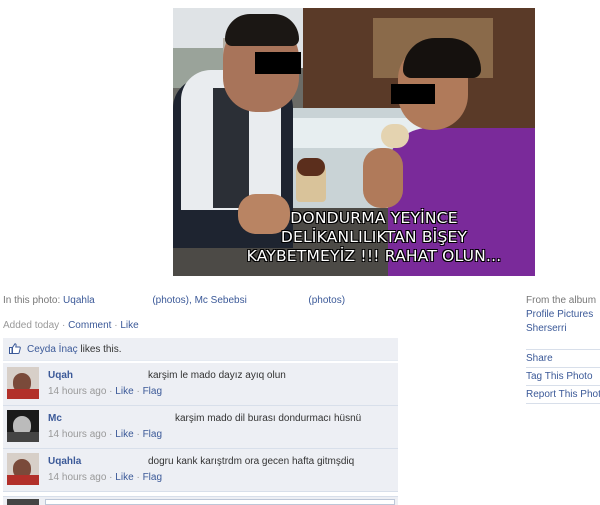 The height and width of the screenshot is (505, 600). Describe the element at coordinates (217, 375) in the screenshot. I see `comment-text: karşim le mado dayız ayıq olun` at that location.